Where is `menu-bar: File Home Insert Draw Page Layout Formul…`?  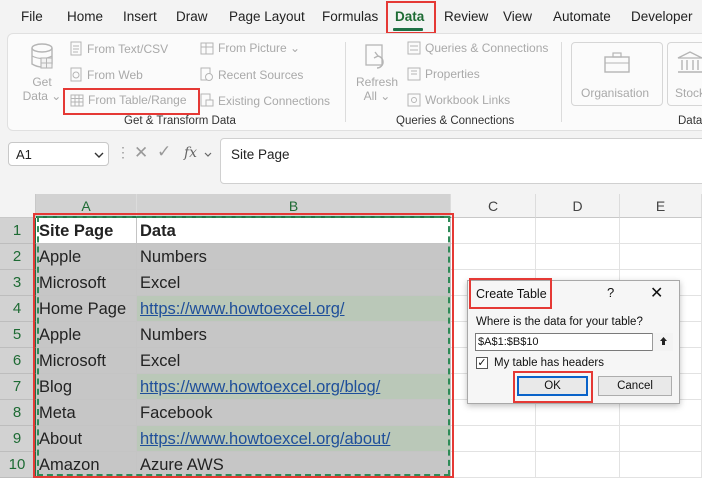
menu-bar: File Home Insert Draw Page Layout Formul… is located at coordinates (351, 17).